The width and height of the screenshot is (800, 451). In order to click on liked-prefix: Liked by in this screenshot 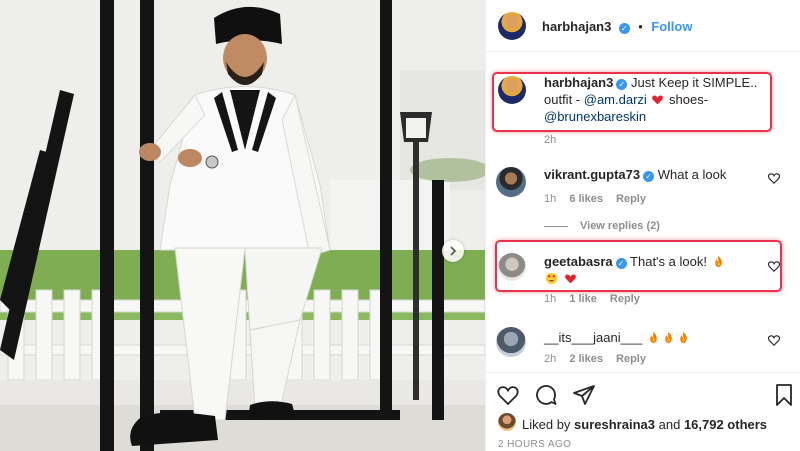, I will do `click(546, 424)`.